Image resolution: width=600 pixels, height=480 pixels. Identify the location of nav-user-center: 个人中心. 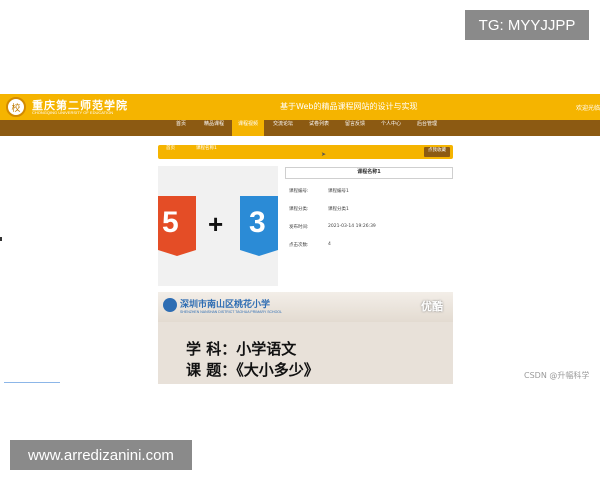
(391, 128).